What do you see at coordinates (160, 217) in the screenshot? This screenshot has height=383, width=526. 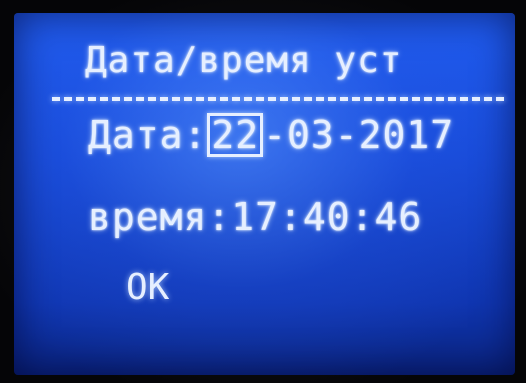 I see `time-label: время:` at bounding box center [160, 217].